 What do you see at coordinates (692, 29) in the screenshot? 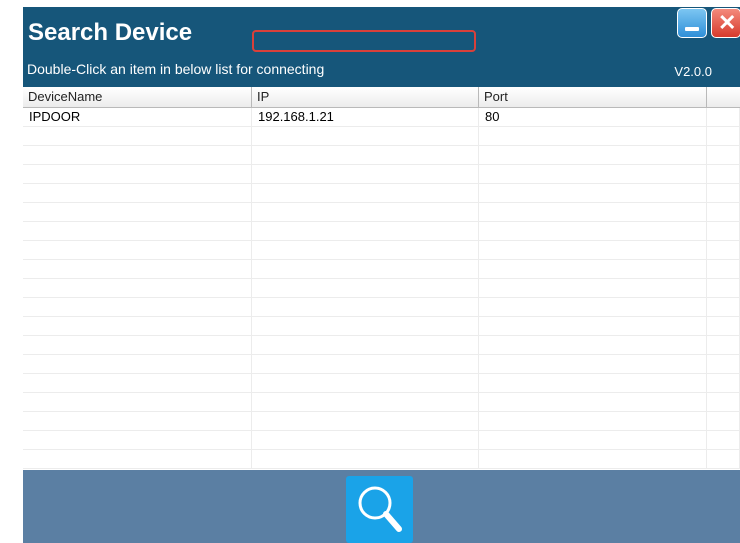
I see `minimize-icon` at bounding box center [692, 29].